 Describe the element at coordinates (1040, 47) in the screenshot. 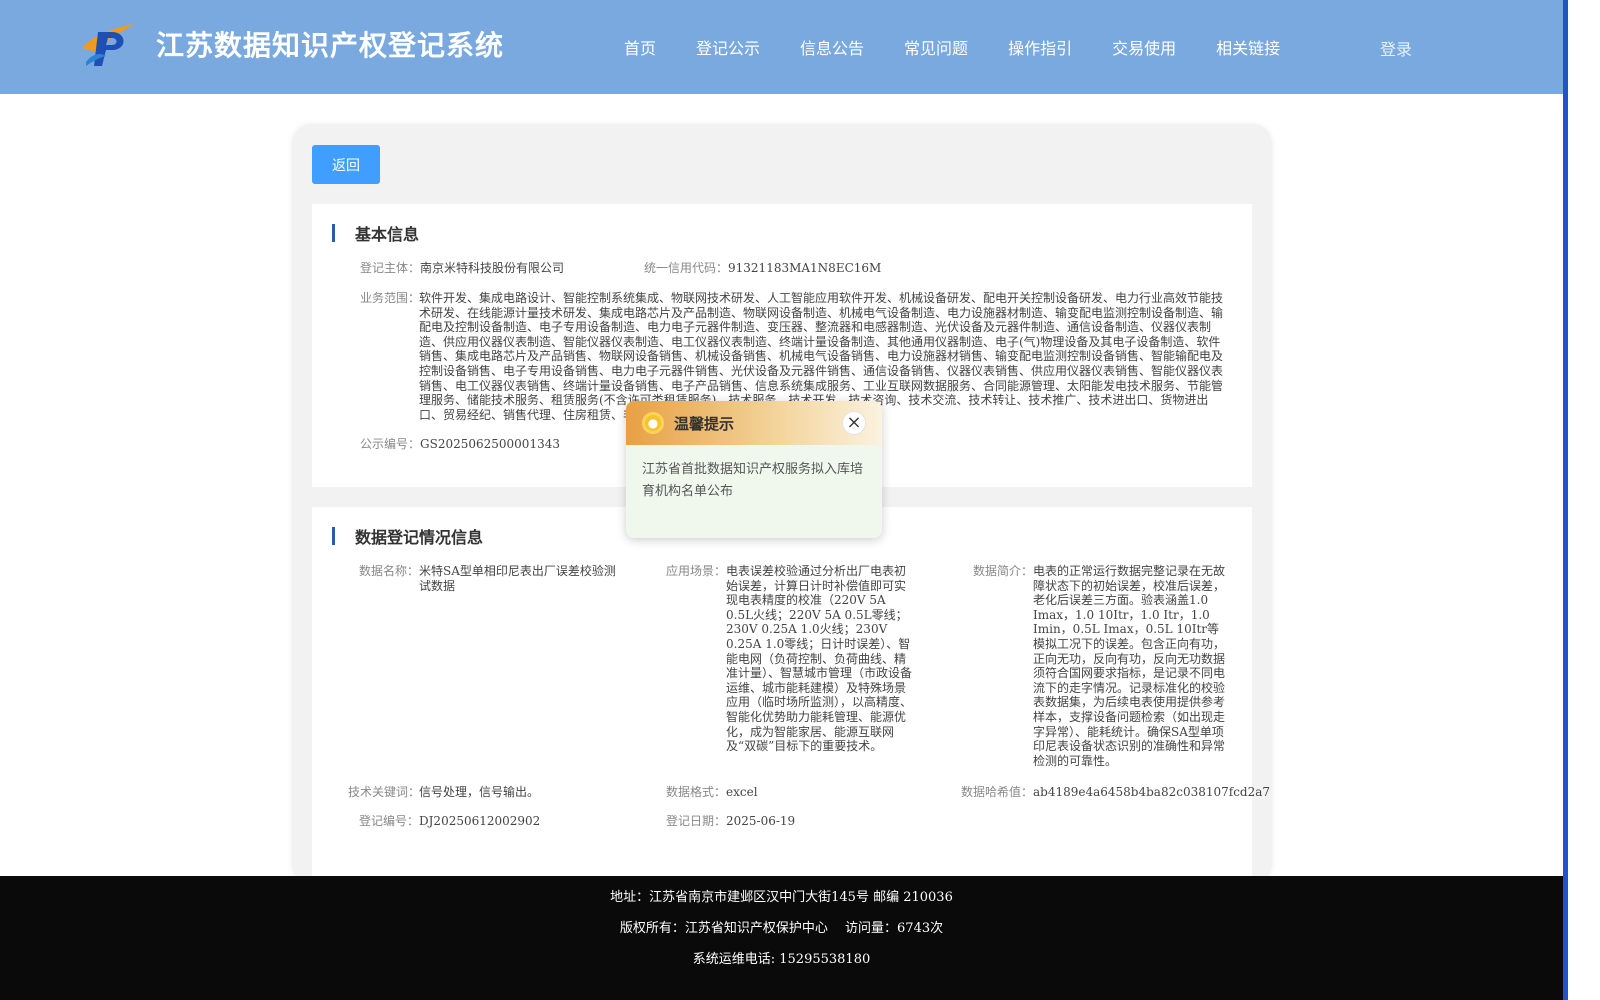

I see `nav-guide: 操作指引` at that location.